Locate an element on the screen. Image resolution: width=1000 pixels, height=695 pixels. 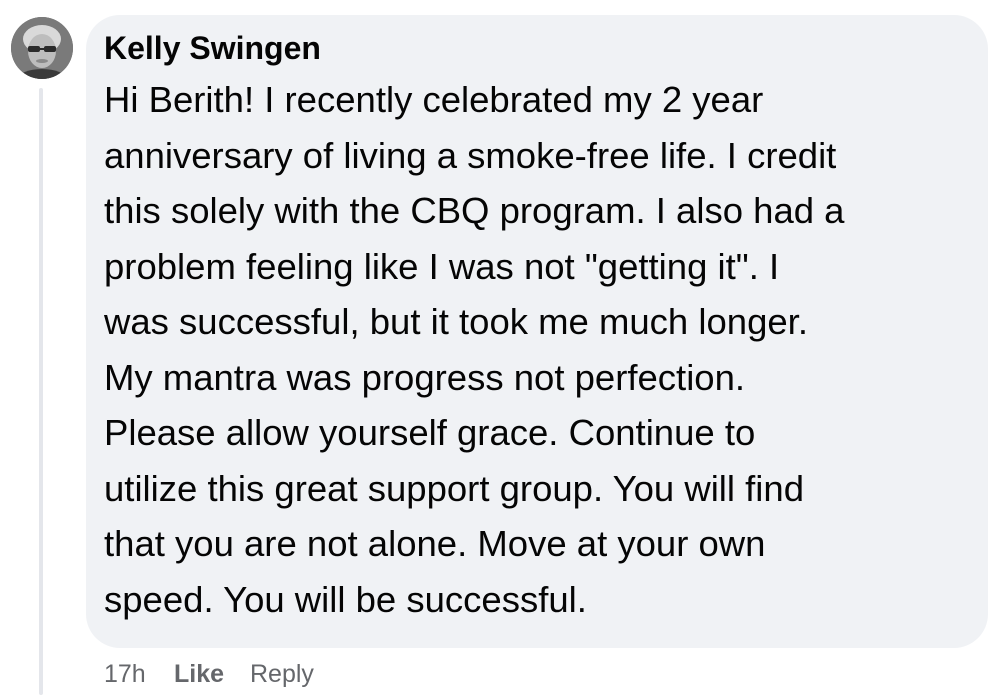
like-button: Like is located at coordinates (199, 674).